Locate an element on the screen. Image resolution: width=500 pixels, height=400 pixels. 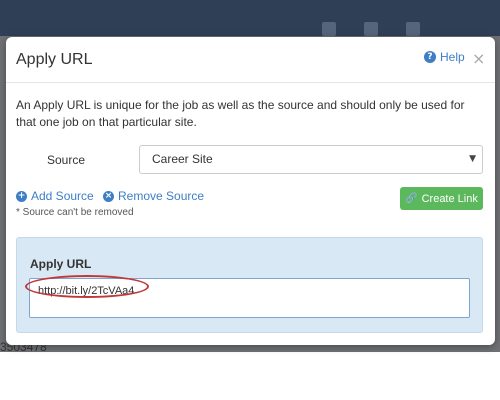
apply-url-panel-title: Apply URL is located at coordinates (61, 264).